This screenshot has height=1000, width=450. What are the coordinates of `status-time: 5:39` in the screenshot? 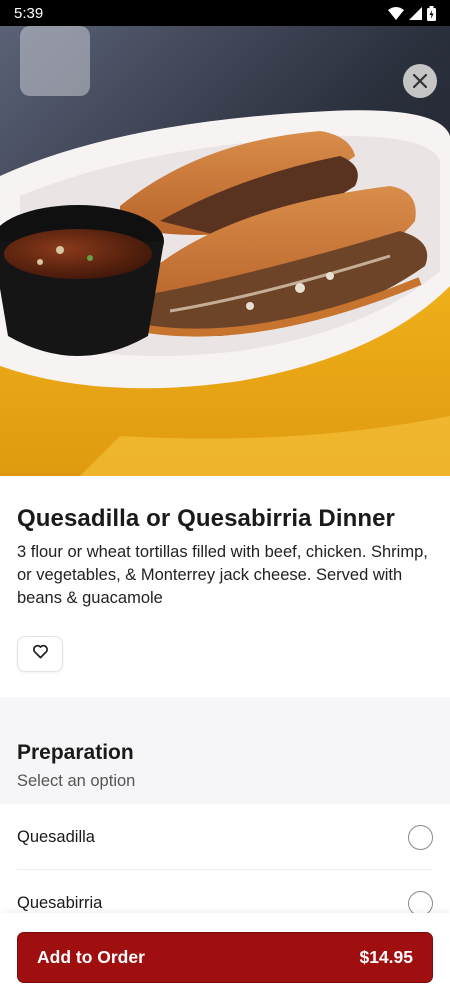 It's located at (29, 13).